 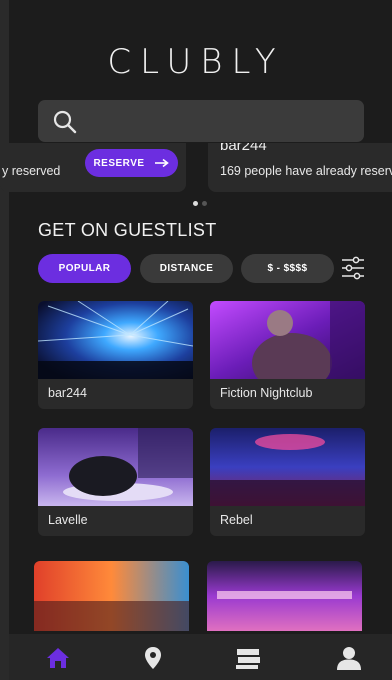 I want to click on venue-name: Rebel, so click(x=236, y=520).